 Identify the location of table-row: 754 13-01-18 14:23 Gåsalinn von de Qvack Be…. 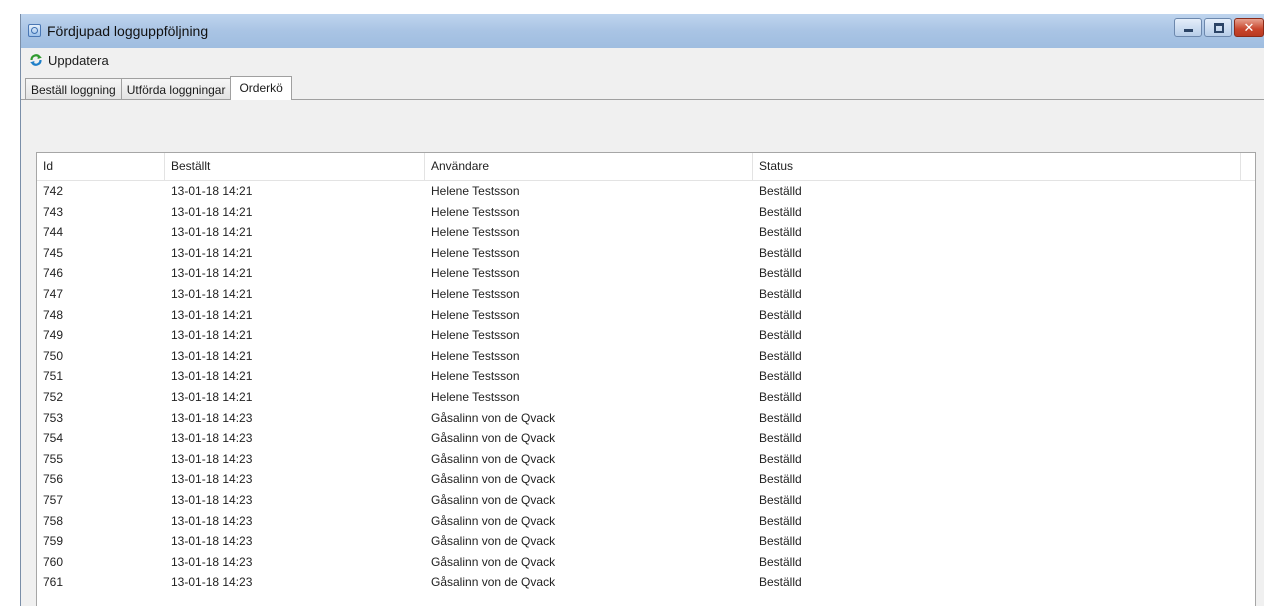
(646, 438).